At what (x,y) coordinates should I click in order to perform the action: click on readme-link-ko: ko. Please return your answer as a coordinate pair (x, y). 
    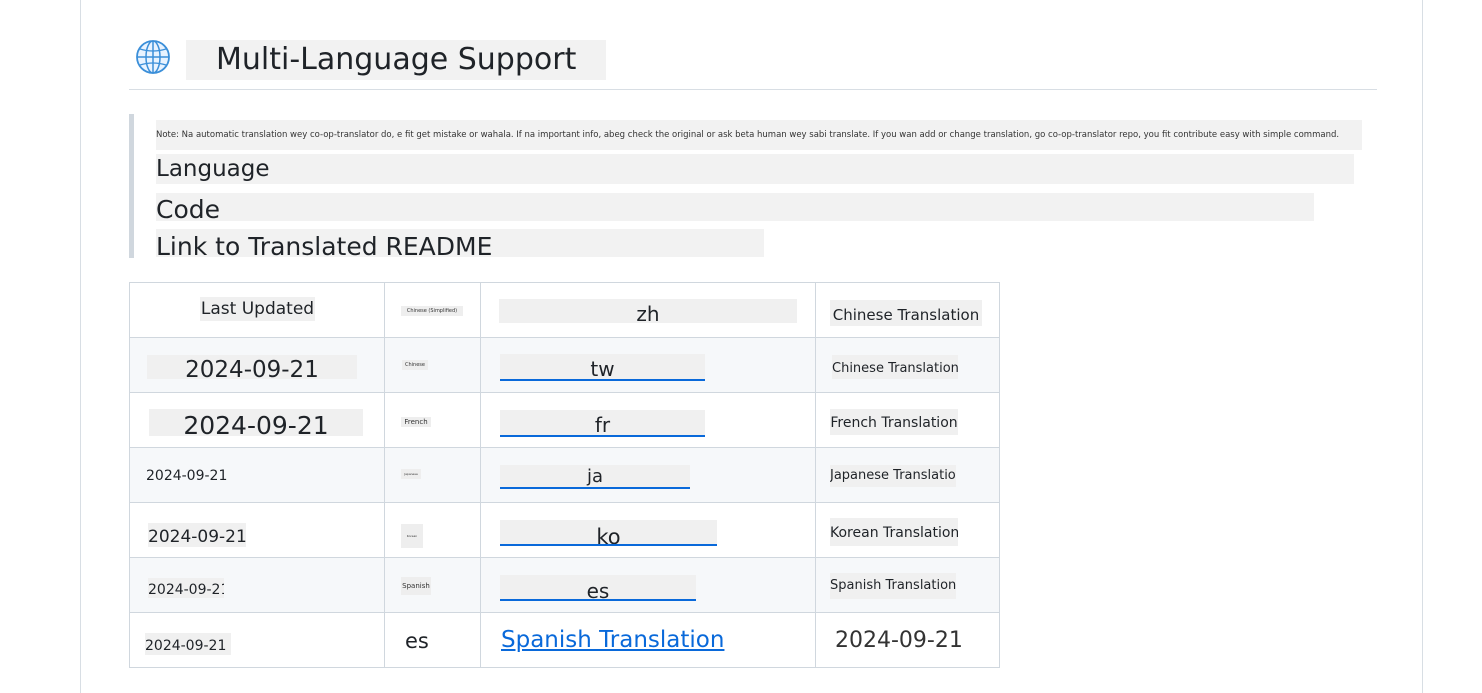
    Looking at the image, I should click on (608, 533).